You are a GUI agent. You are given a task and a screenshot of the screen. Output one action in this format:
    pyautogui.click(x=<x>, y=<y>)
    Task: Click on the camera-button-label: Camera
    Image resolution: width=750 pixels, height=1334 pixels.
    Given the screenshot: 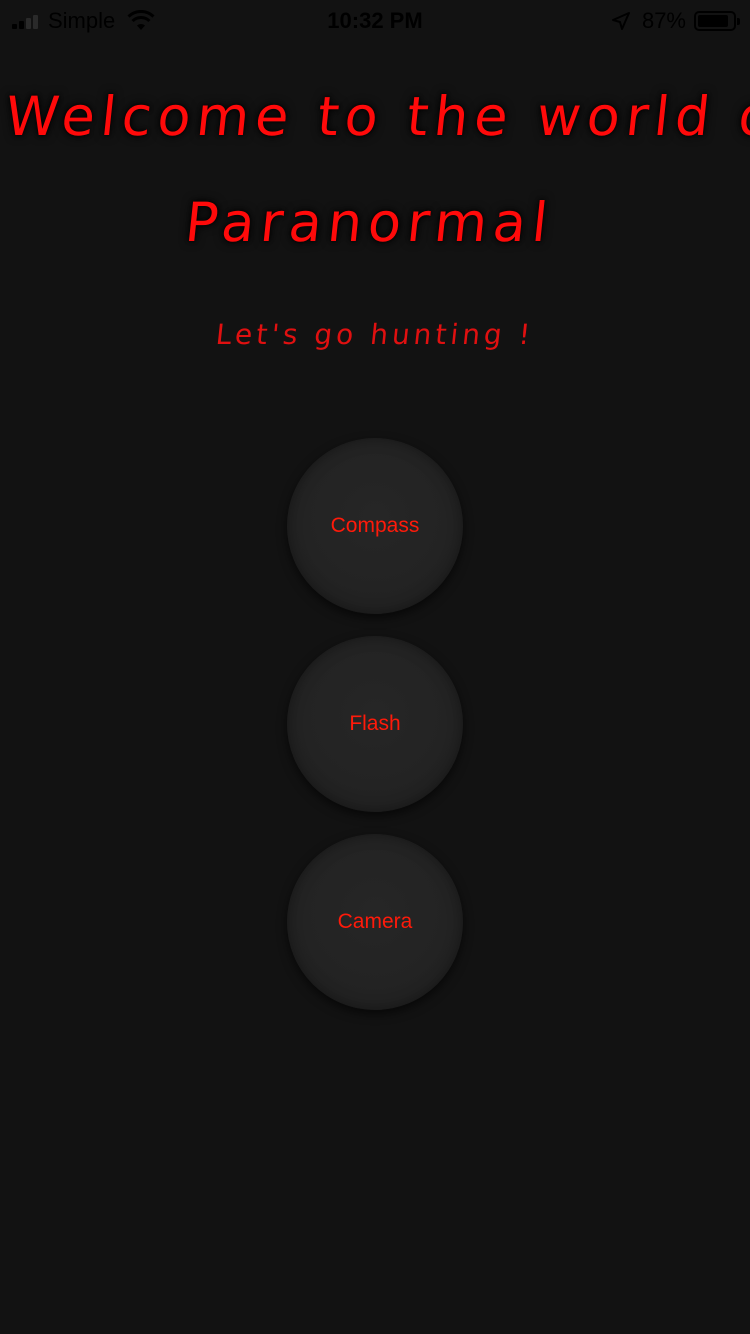 What is the action you would take?
    pyautogui.click(x=375, y=921)
    